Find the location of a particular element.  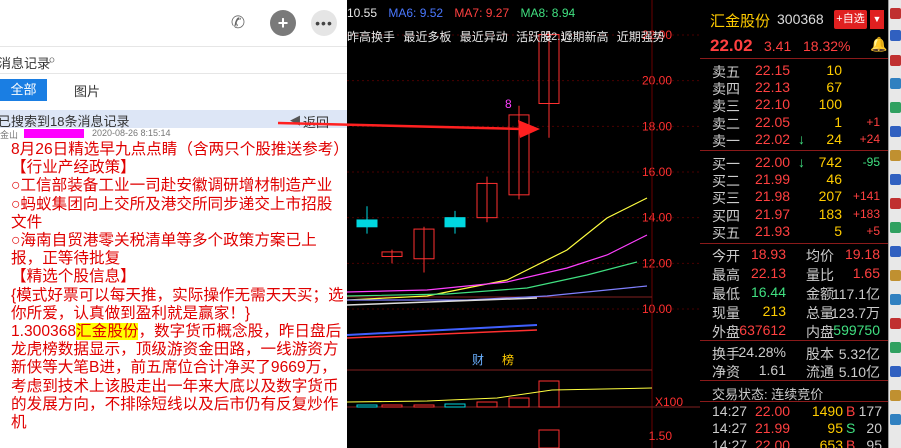

stat-value: 22.13 is located at coordinates (768, 273).